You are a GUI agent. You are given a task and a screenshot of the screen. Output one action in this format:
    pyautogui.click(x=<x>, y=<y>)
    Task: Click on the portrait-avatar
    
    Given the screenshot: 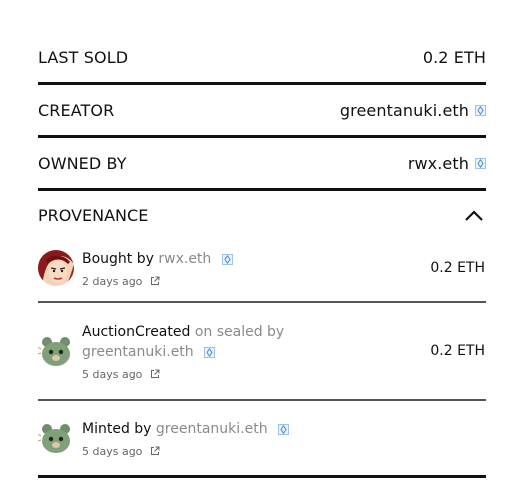 What is the action you would take?
    pyautogui.click(x=56, y=268)
    